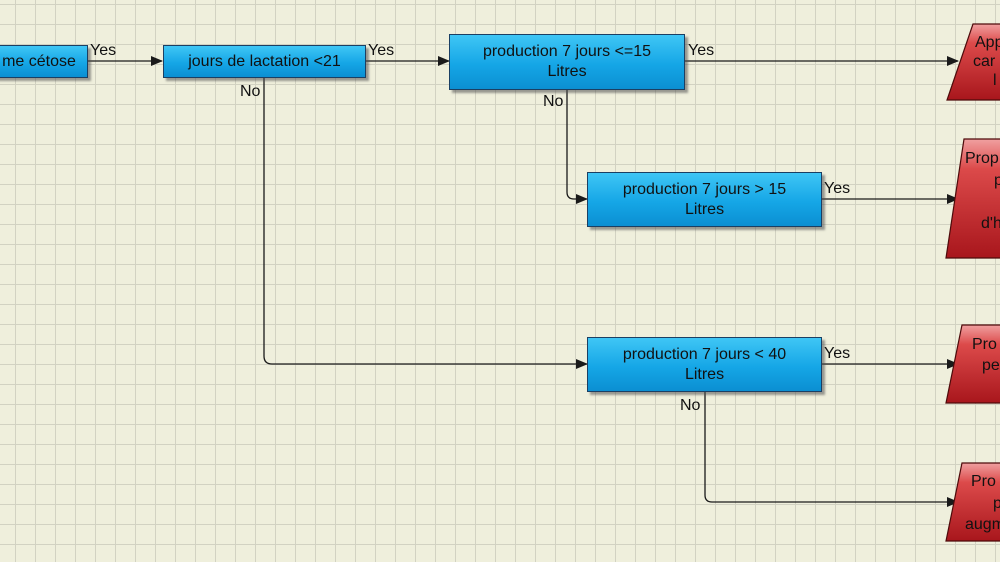  I want to click on outcome-3-line1: Pro, so click(984, 344).